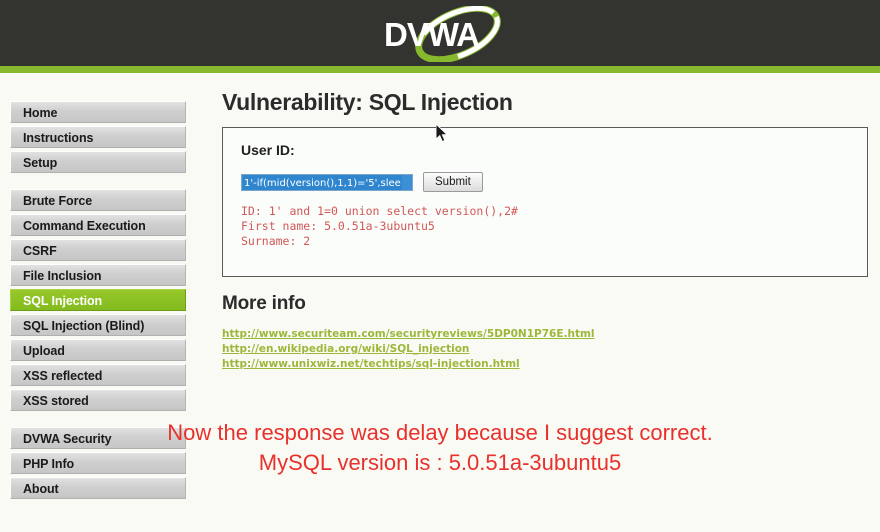 This screenshot has height=532, width=880. Describe the element at coordinates (440, 69) in the screenshot. I see `header-accent-rule` at that location.